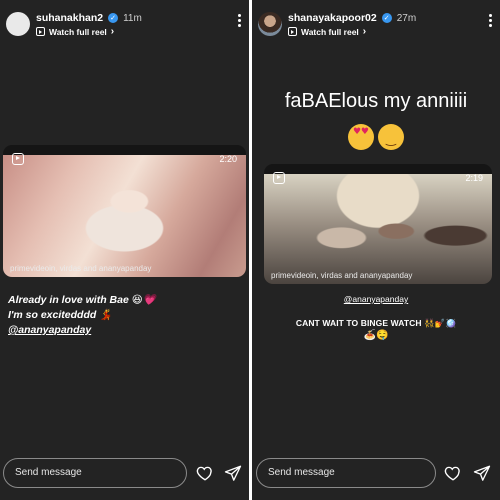  I want to click on username: suhanakhan2, so click(69, 18).